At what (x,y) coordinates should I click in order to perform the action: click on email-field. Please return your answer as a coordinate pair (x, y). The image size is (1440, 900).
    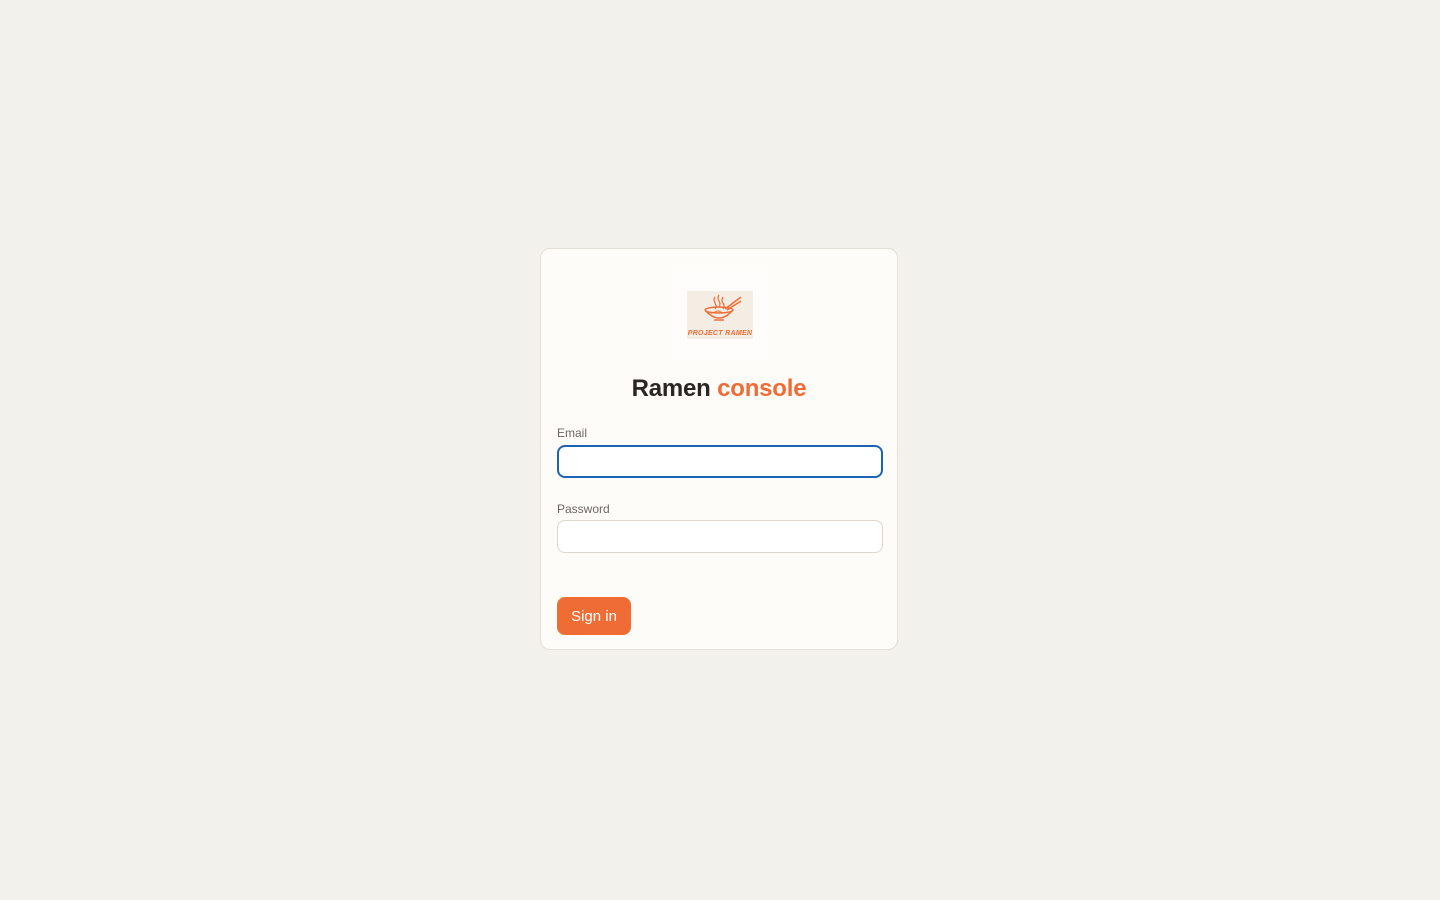
    Looking at the image, I should click on (720, 461).